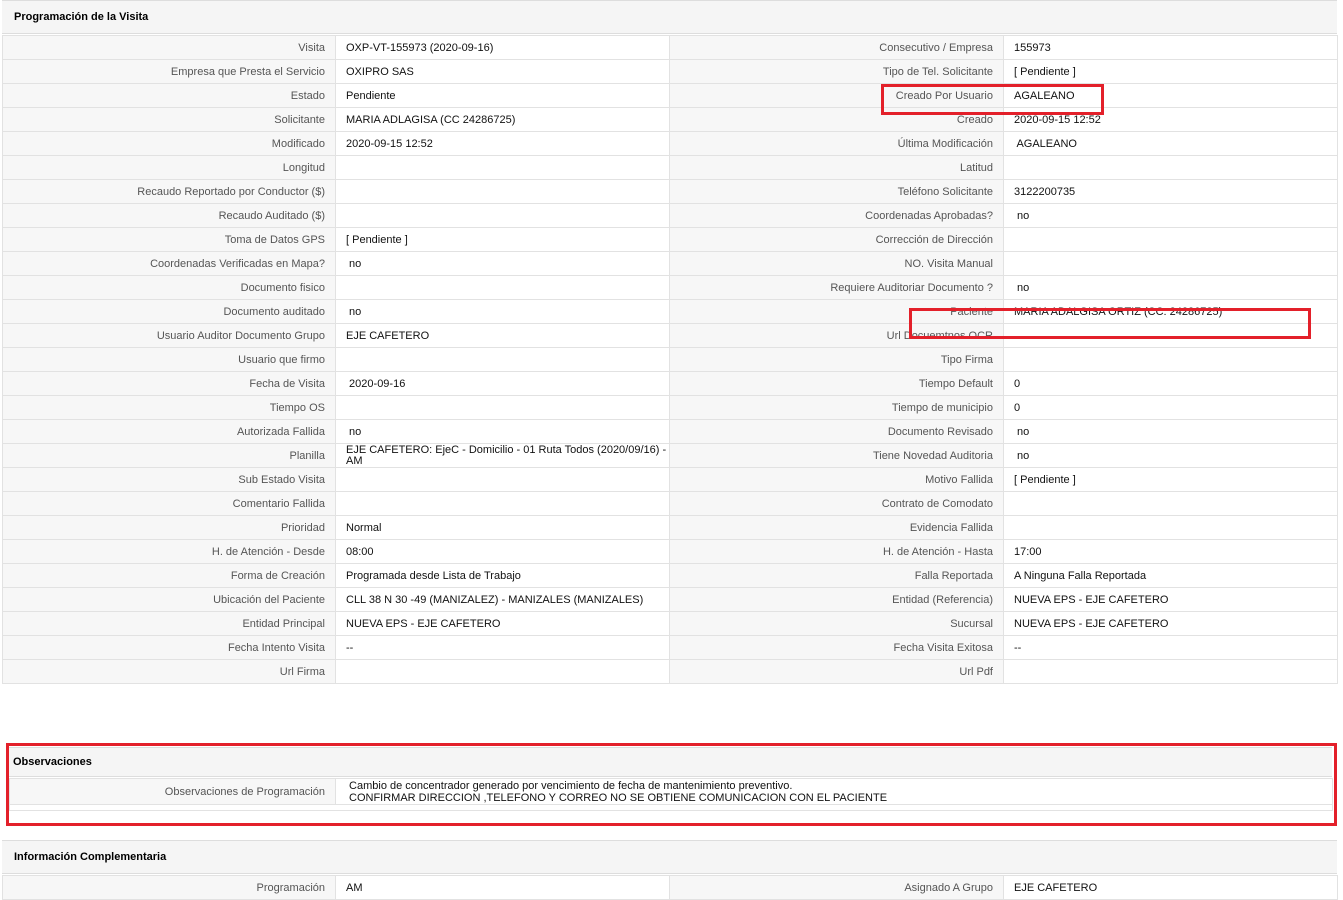  Describe the element at coordinates (169, 47) in the screenshot. I see `field-label: Visita` at that location.